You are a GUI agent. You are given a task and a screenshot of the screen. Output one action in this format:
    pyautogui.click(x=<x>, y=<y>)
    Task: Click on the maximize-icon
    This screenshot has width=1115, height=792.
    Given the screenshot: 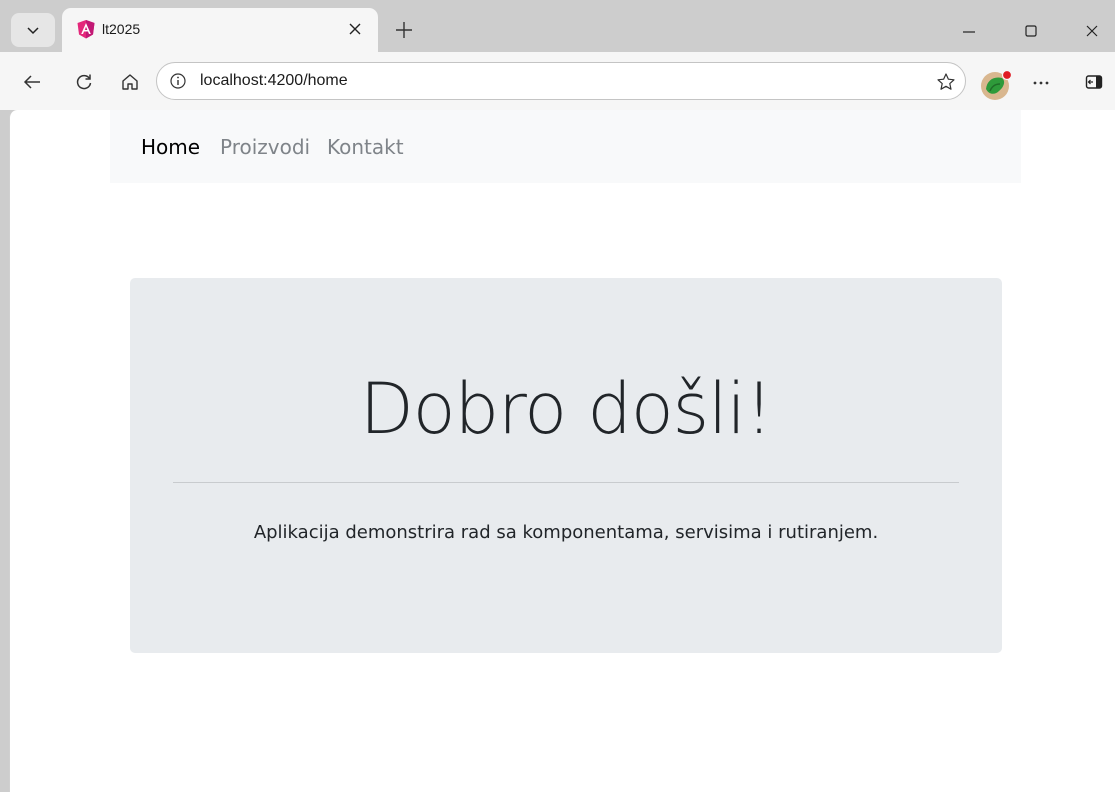 What is the action you would take?
    pyautogui.click(x=1031, y=31)
    